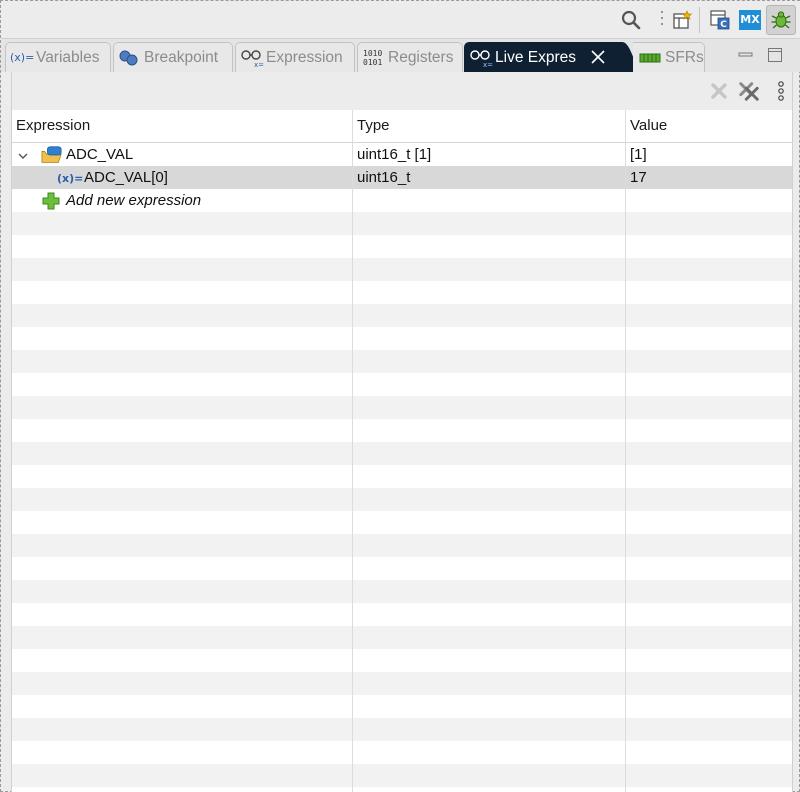  Describe the element at coordinates (488, 126) in the screenshot. I see `column-header-type: Type` at that location.